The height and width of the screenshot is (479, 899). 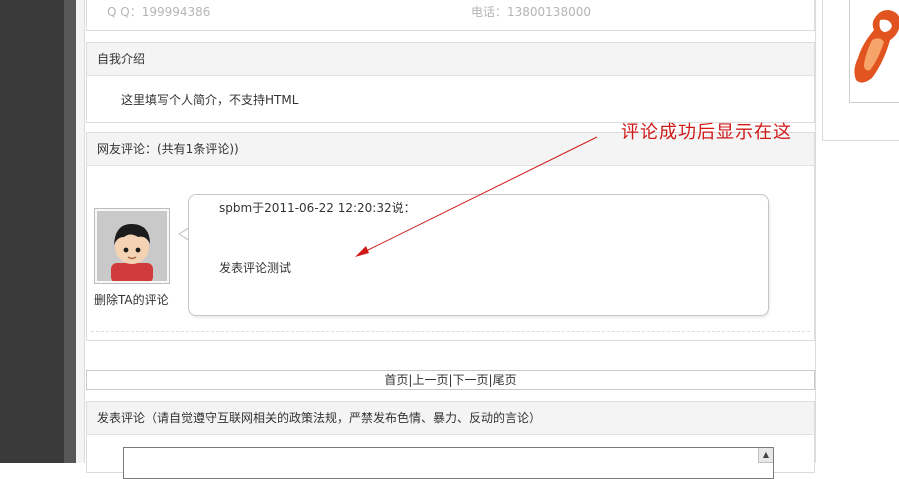 I want to click on comment-meta: spbm于2011-06-22 12:20:32说：, so click(x=317, y=208).